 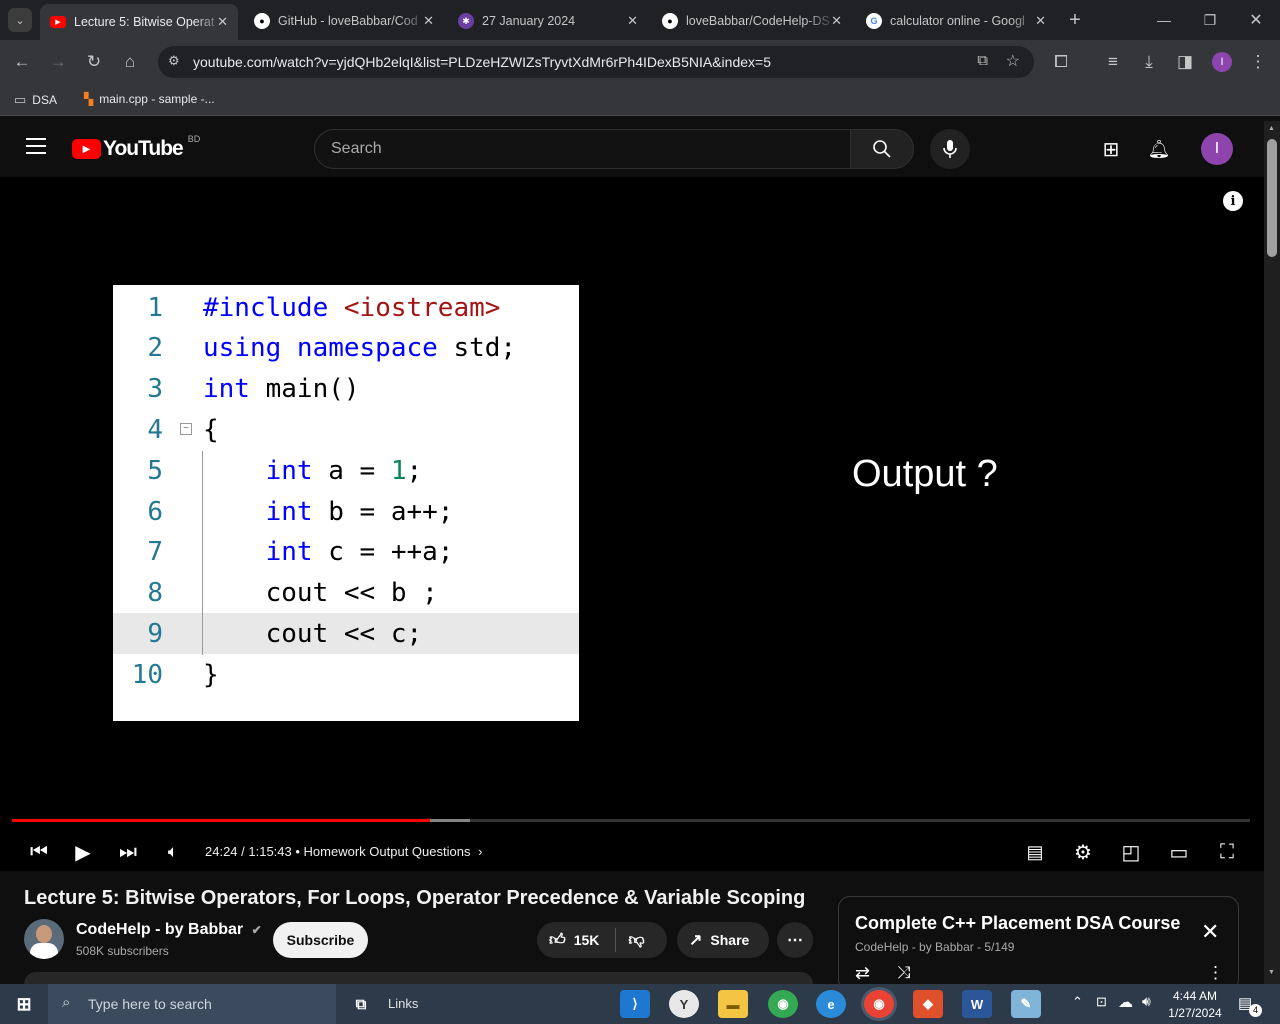 What do you see at coordinates (94, 62) in the screenshot?
I see `reload-icon: ↻` at bounding box center [94, 62].